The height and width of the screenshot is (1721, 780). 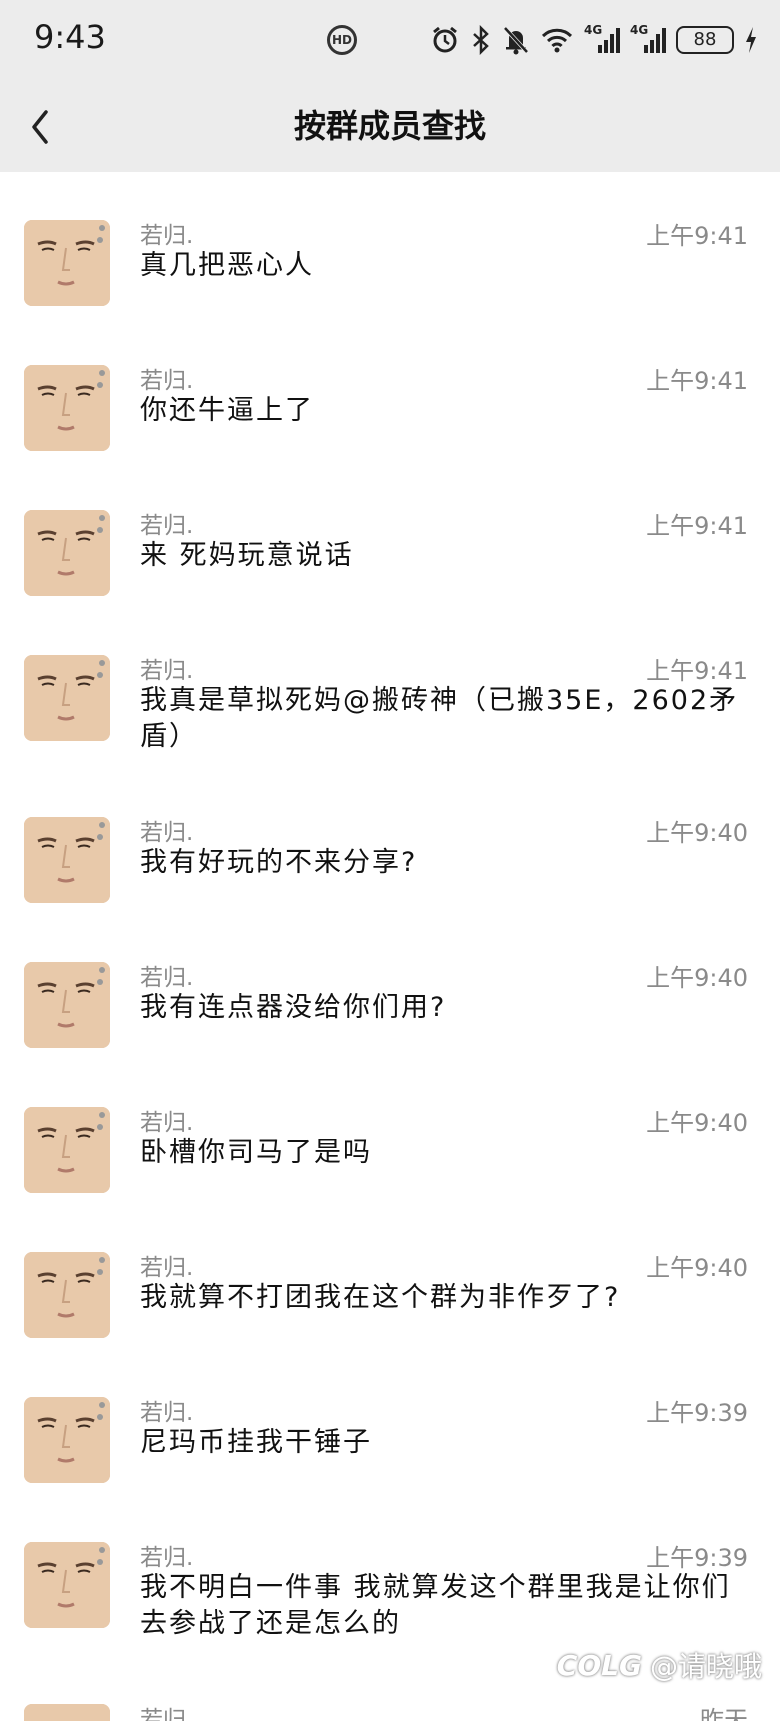 I want to click on list-item: 若归. 上午9:41 真几把恶心人, so click(x=390, y=244).